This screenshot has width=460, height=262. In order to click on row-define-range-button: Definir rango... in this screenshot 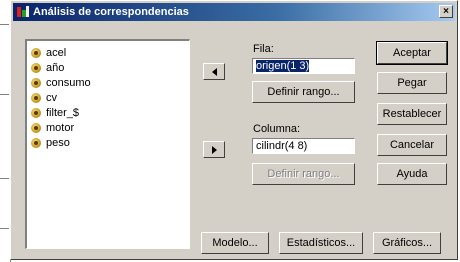, I will do `click(303, 92)`.